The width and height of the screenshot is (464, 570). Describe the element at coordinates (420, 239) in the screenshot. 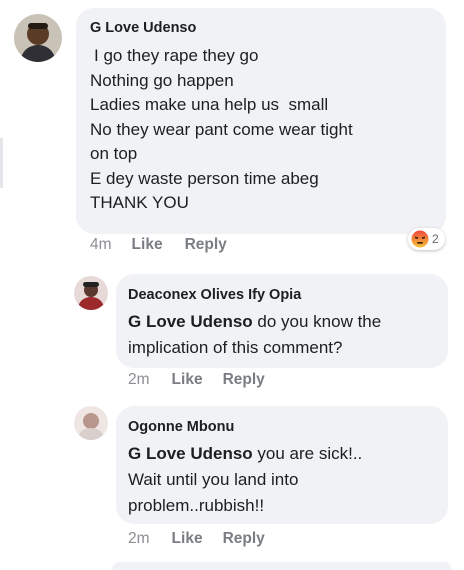

I see `angry-reaction-icon` at that location.